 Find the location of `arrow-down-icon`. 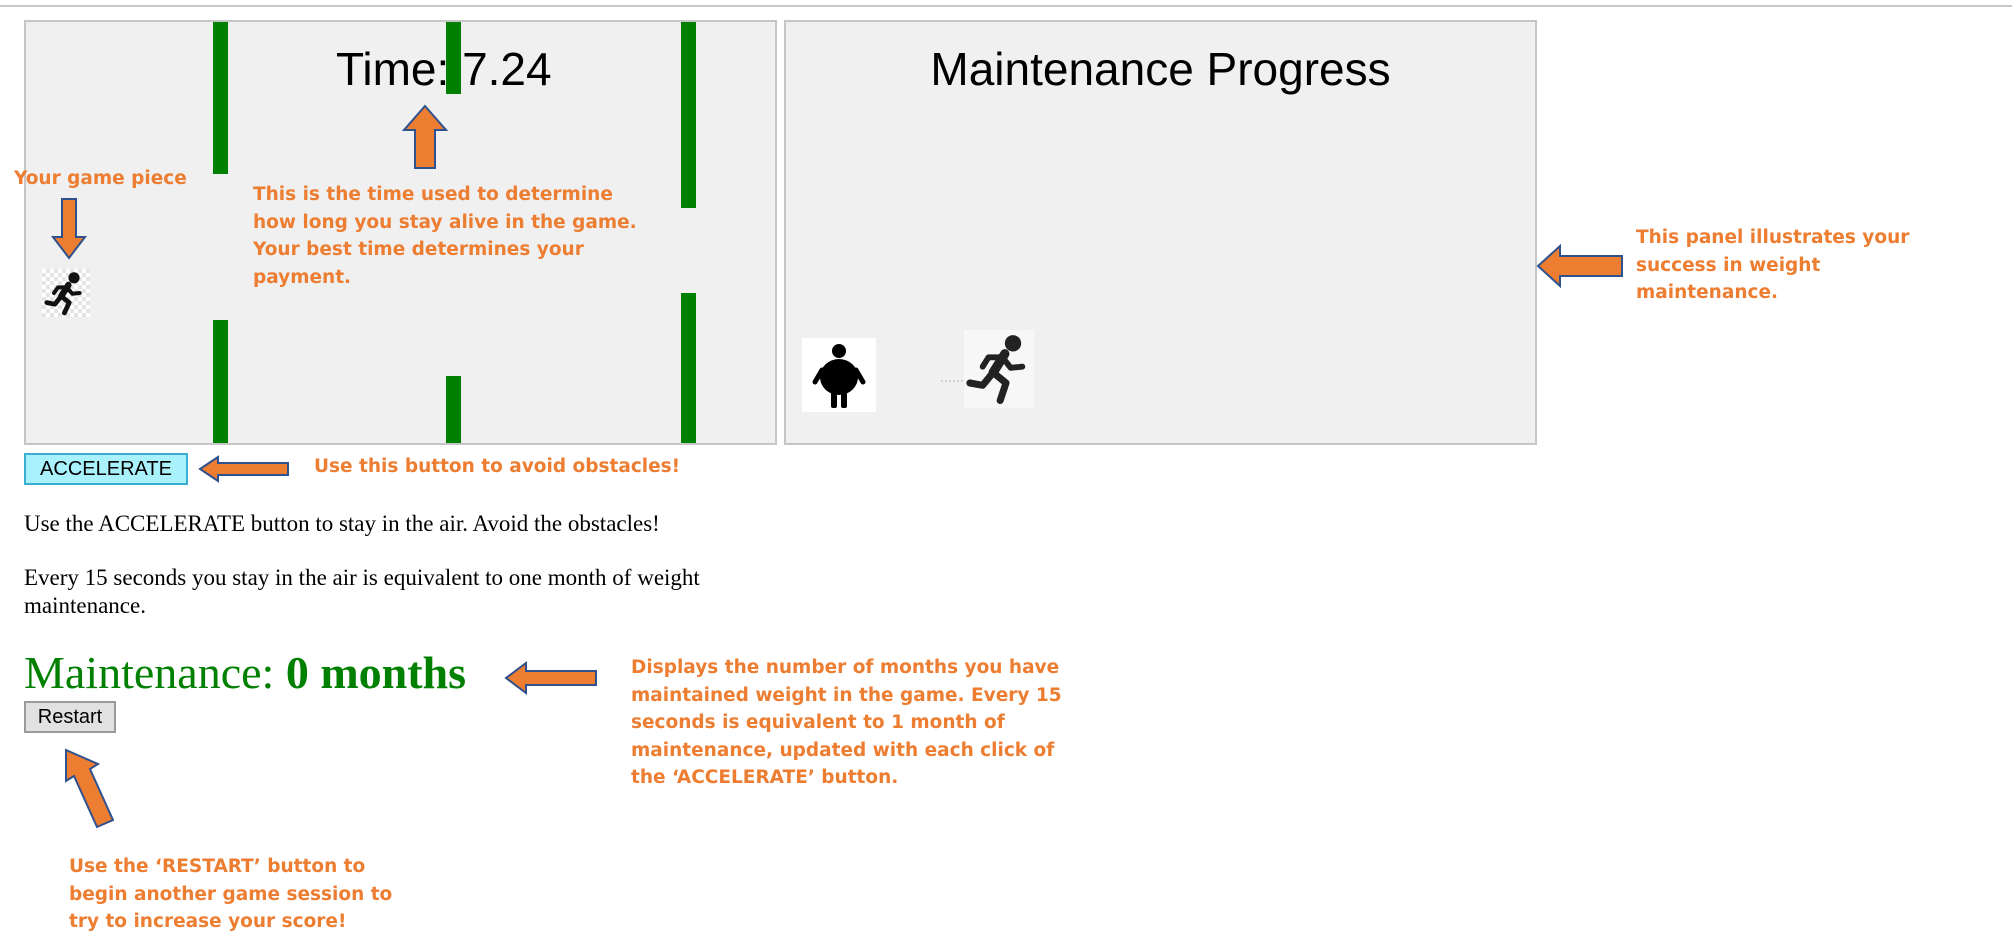

arrow-down-icon is located at coordinates (69, 229).